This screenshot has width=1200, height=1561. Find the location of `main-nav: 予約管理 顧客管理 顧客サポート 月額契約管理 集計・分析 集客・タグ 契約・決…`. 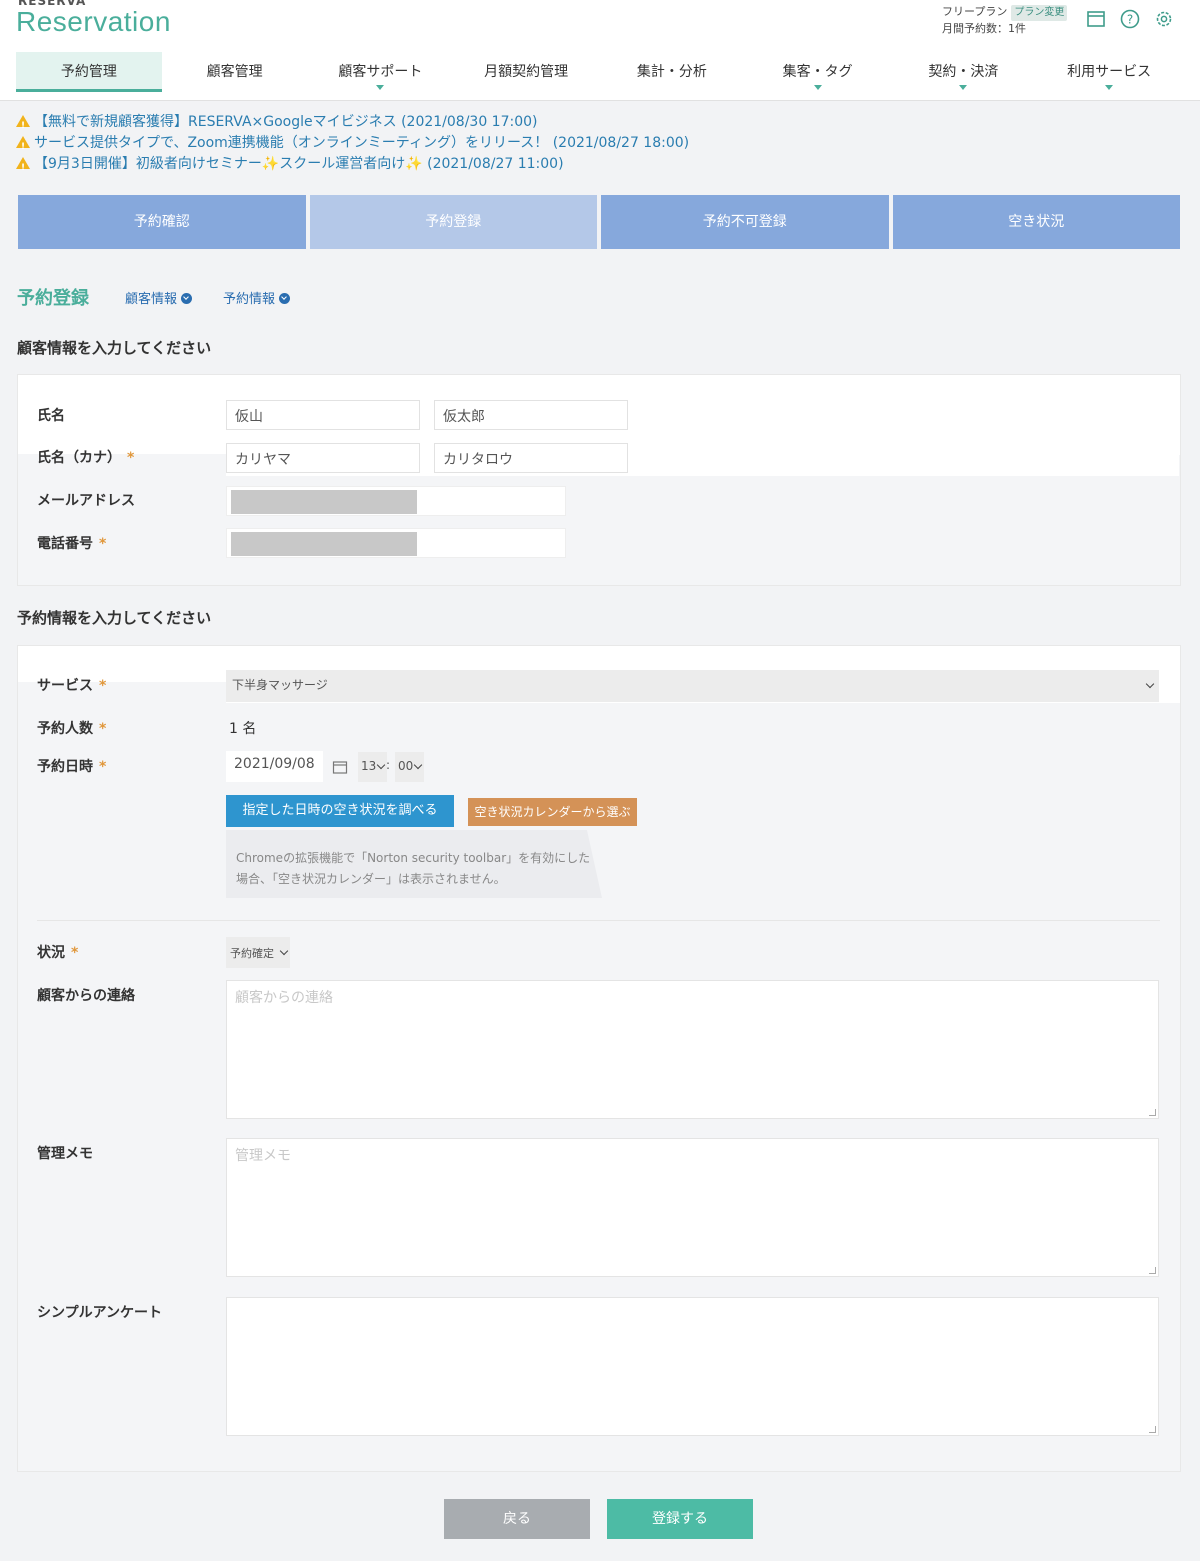

main-nav: 予約管理 顧客管理 顧客サポート 月額契約管理 集計・分析 集客・タグ 契約・決… is located at coordinates (599, 72).